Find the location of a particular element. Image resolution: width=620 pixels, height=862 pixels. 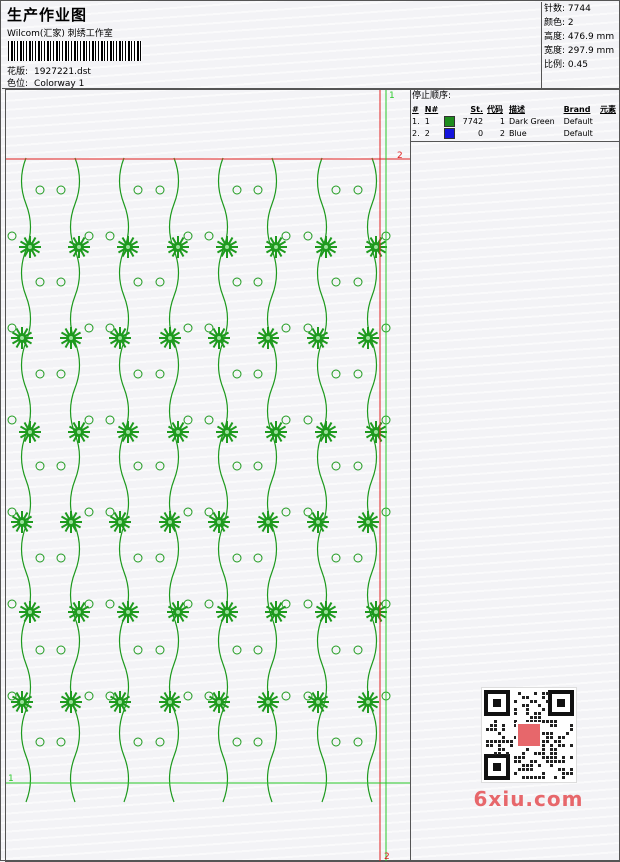

green-guide-label-left: 1 is located at coordinates (11, 779).